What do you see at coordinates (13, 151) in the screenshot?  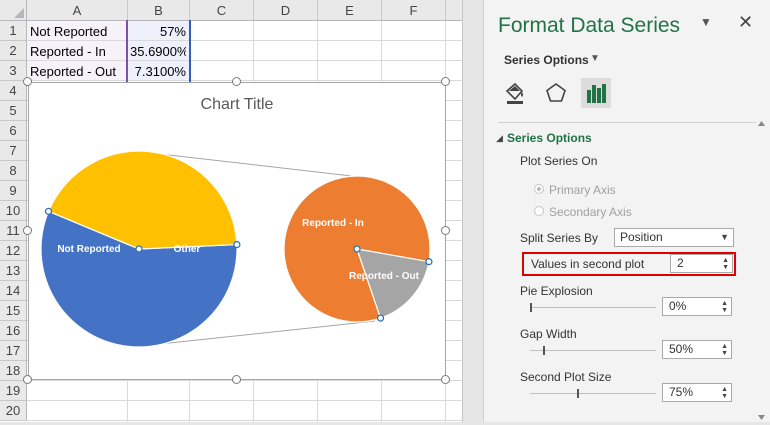 I see `row-header-7: 7` at bounding box center [13, 151].